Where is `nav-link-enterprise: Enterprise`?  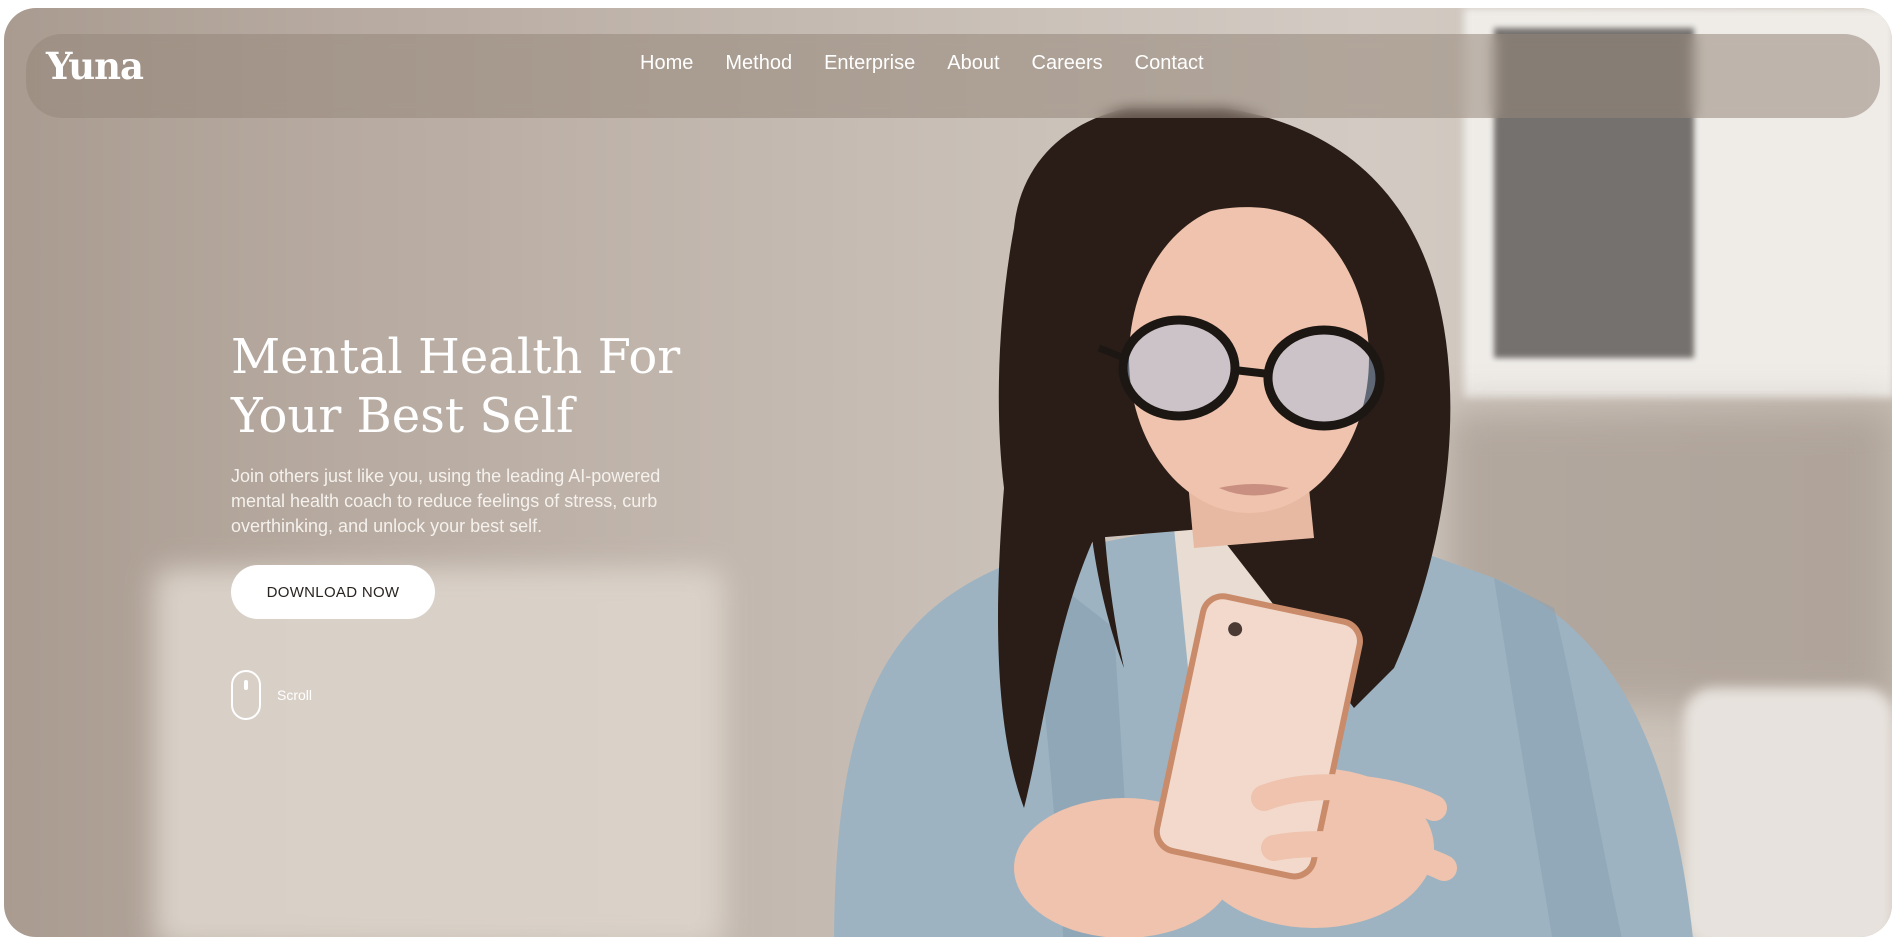
nav-link-enterprise: Enterprise is located at coordinates (869, 63).